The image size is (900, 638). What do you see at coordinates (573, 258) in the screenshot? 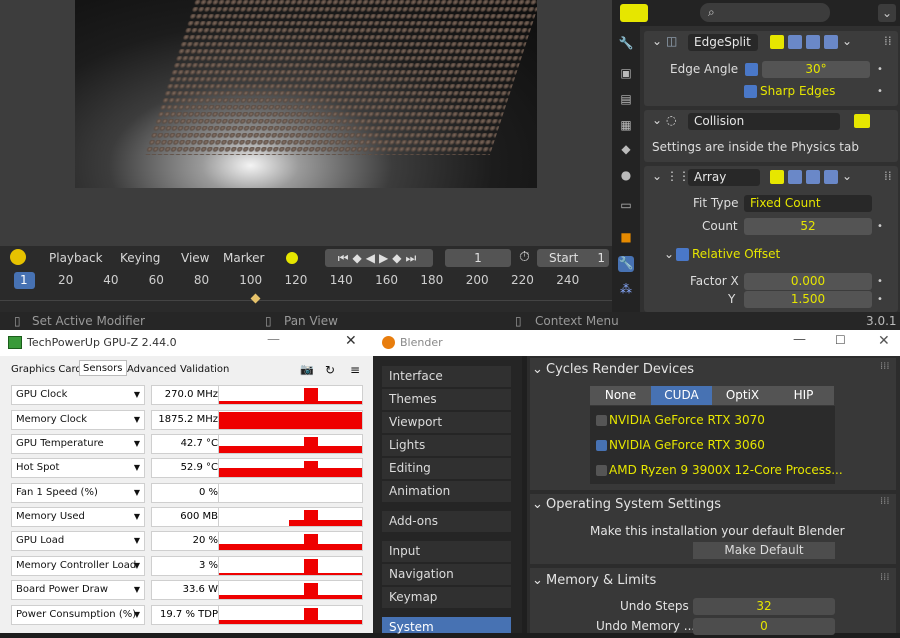
I see `start-frame-field: Start 1` at bounding box center [573, 258].